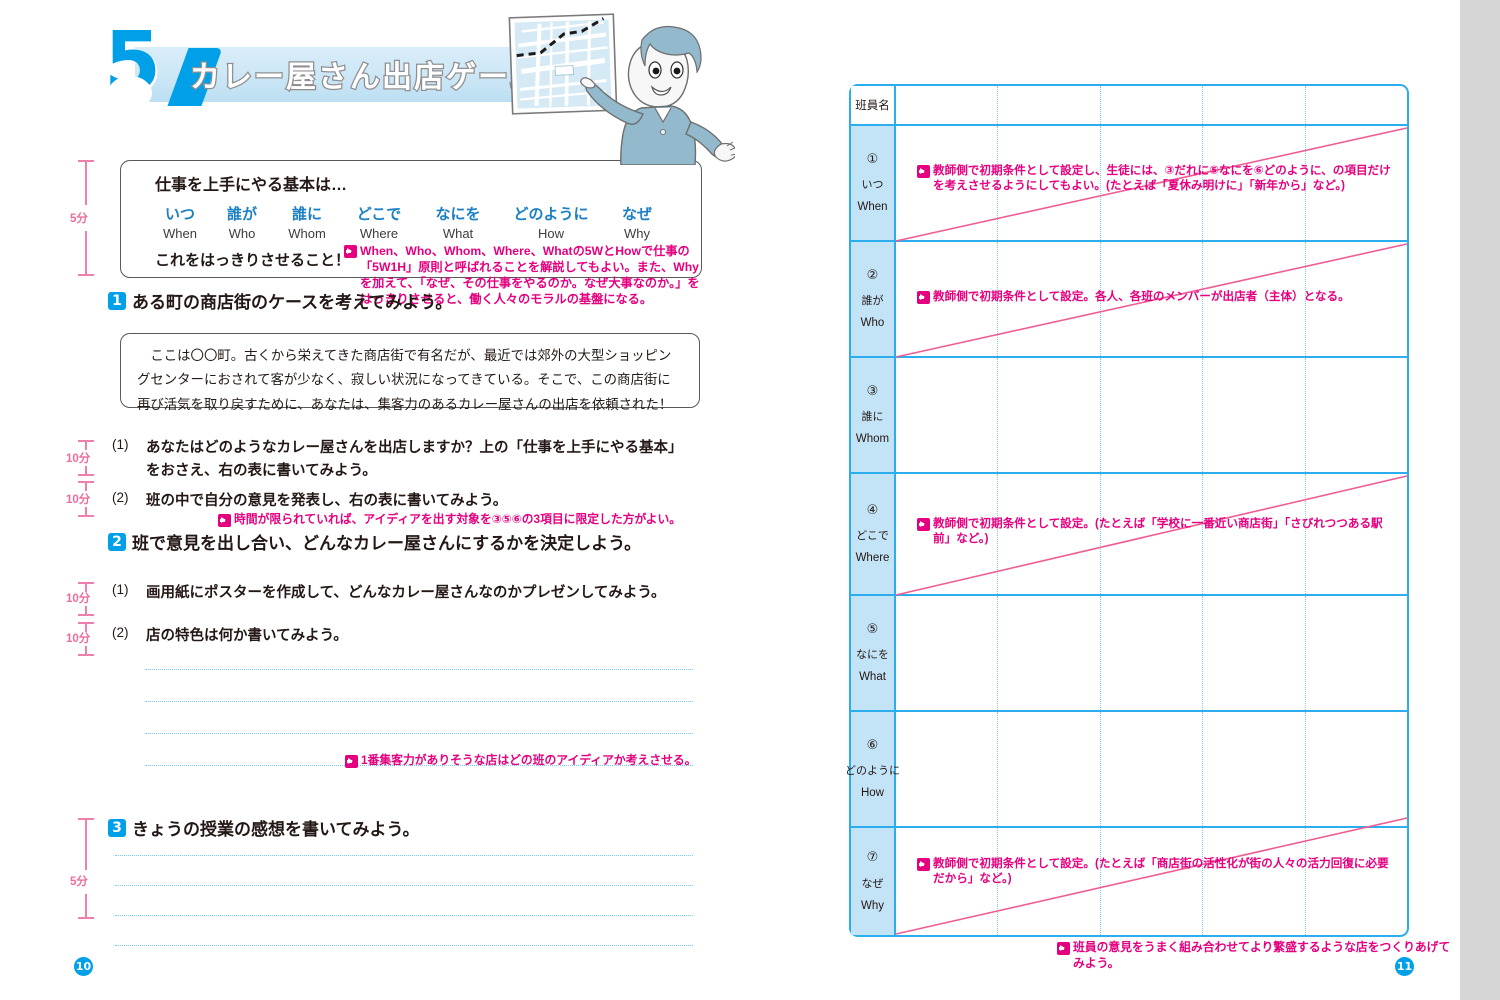 This screenshot has height=1000, width=1500. Describe the element at coordinates (130, 93) in the screenshot. I see `chapter-number-counter` at that location.